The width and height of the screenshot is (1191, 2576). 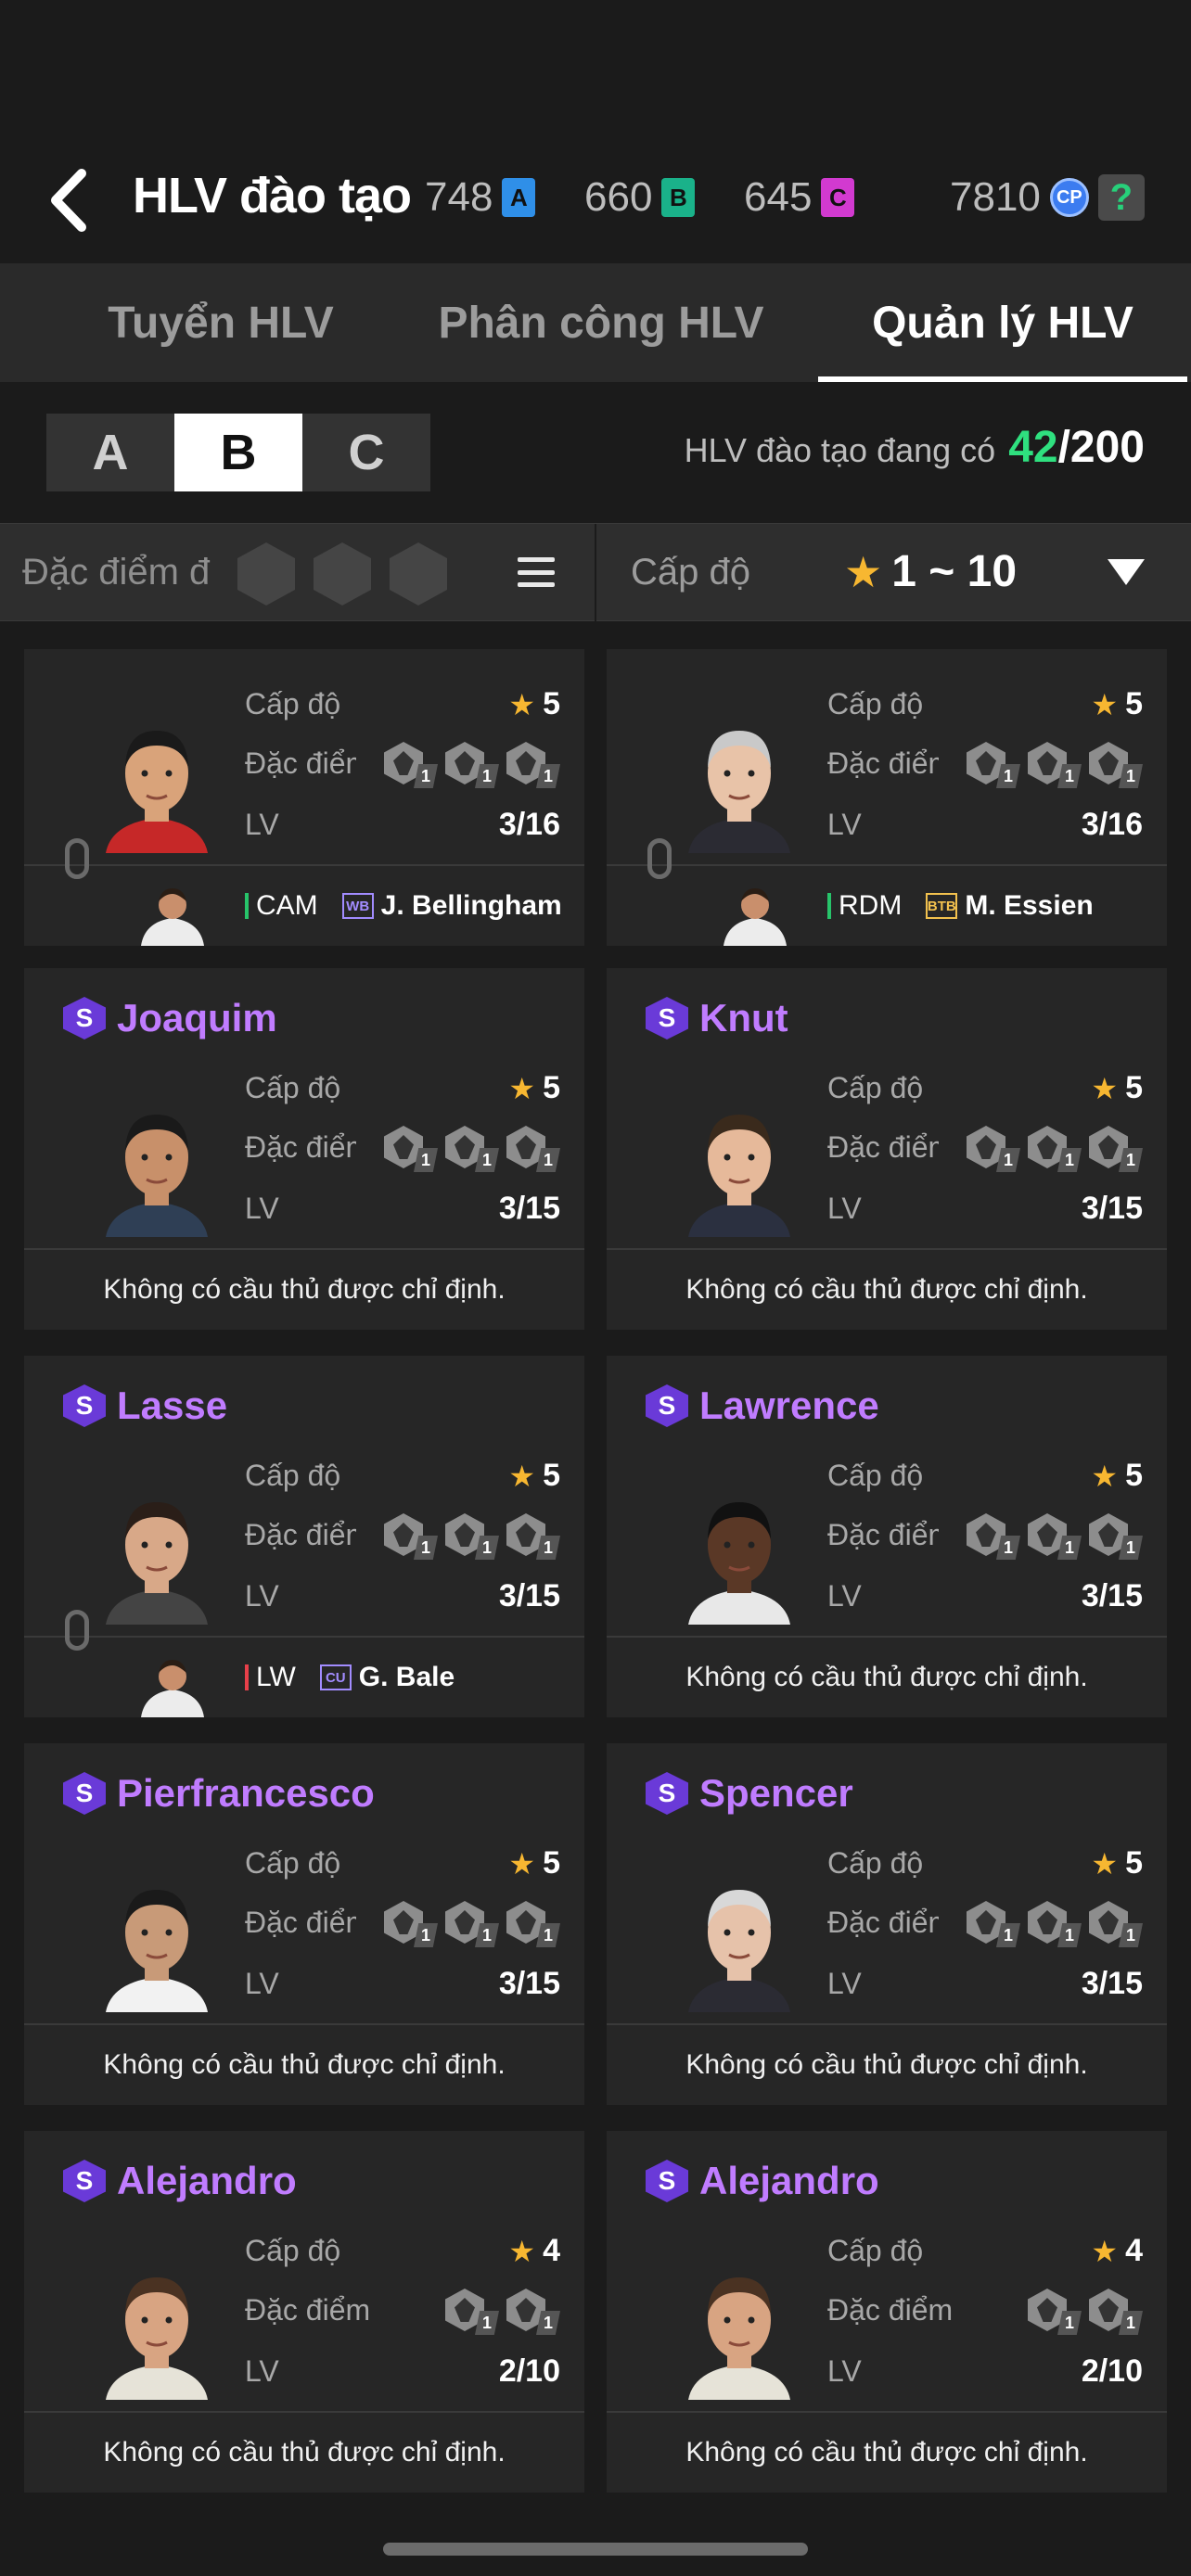 I want to click on home-indicator, so click(x=595, y=2549).